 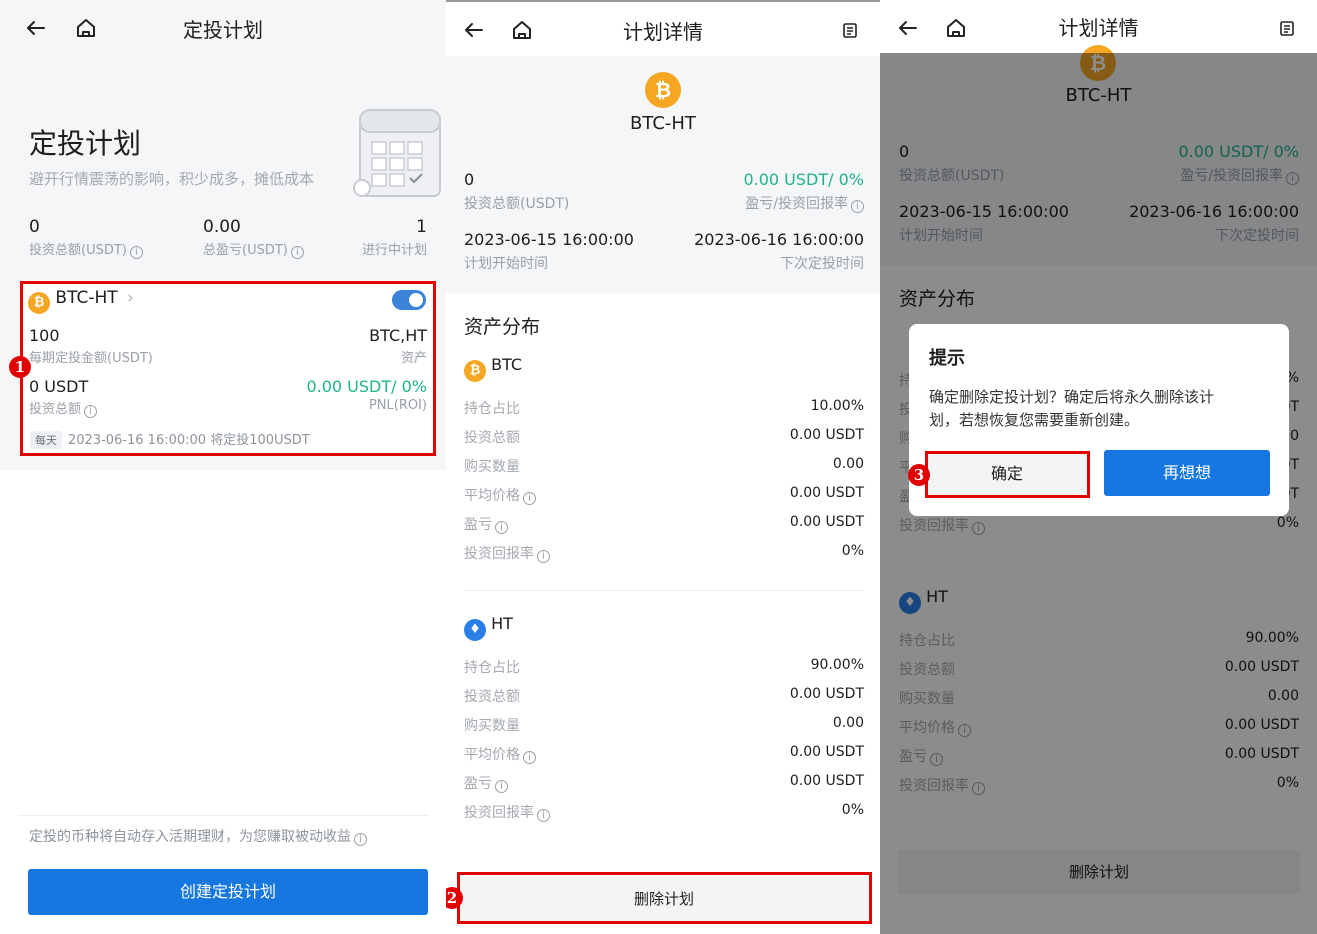 What do you see at coordinates (222, 227) in the screenshot?
I see `stat-pnl-value: 0.00` at bounding box center [222, 227].